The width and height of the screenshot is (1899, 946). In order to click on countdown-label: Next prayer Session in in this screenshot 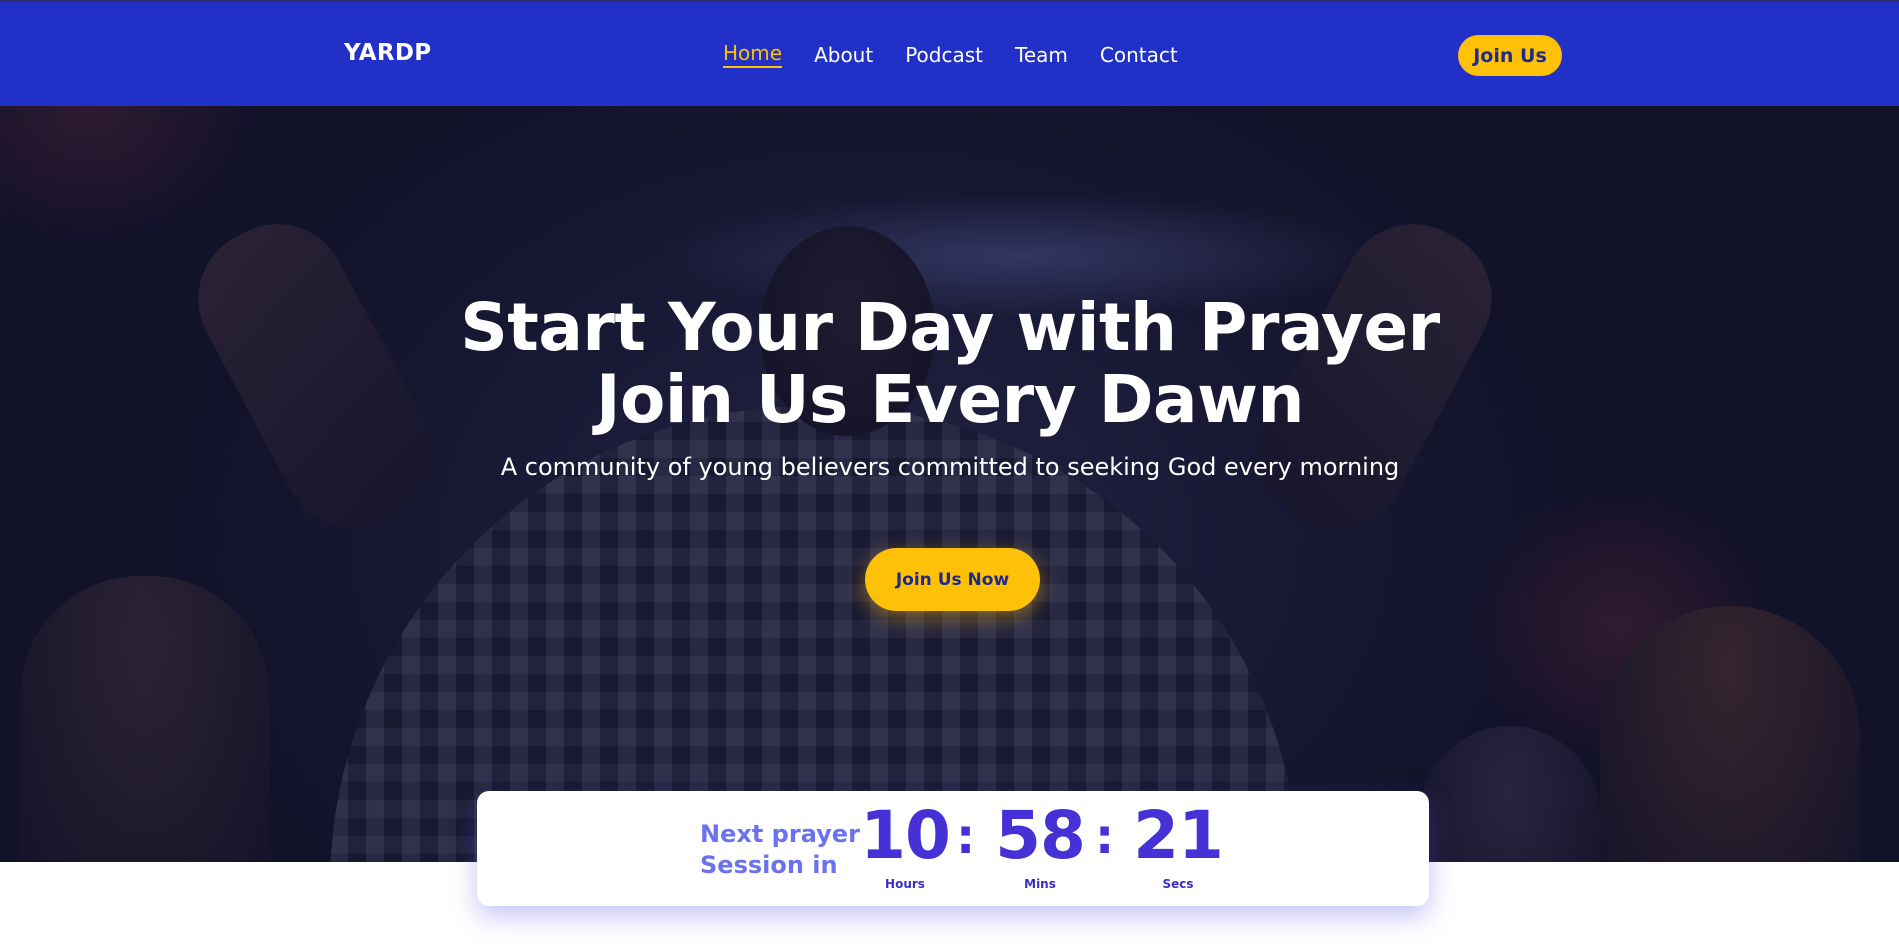, I will do `click(780, 849)`.